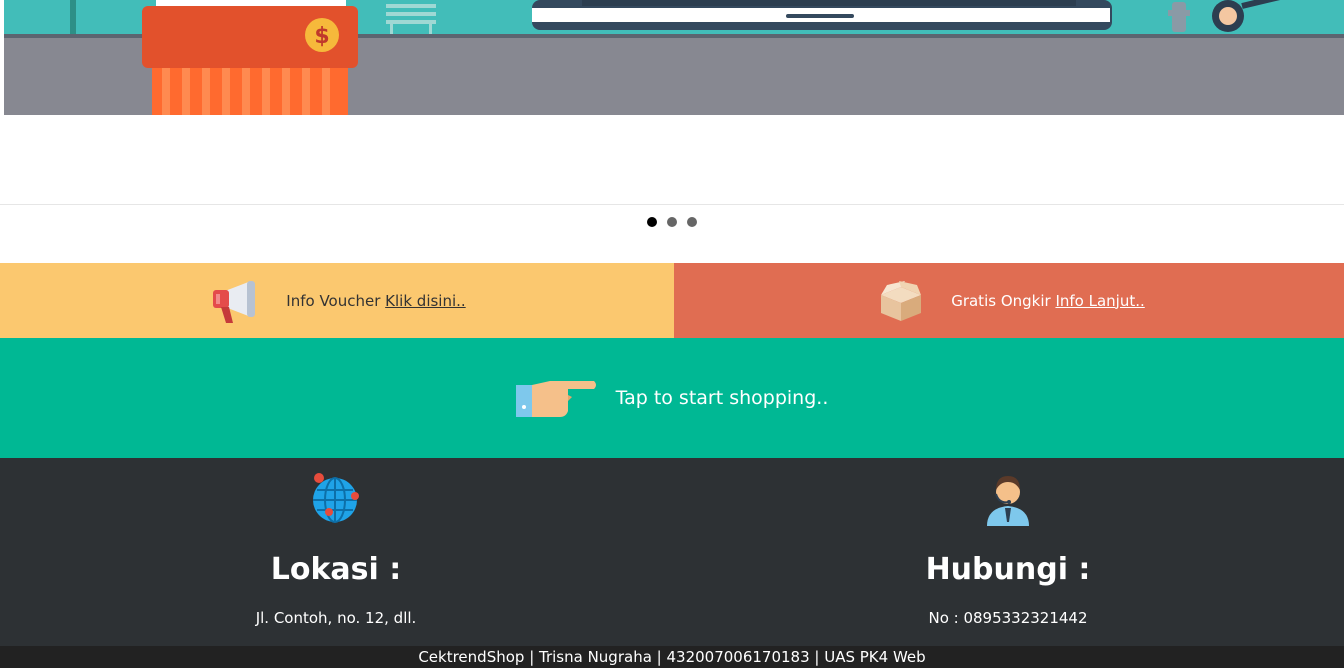  Describe the element at coordinates (1008, 569) in the screenshot. I see `contact-title: Hubungi :` at that location.